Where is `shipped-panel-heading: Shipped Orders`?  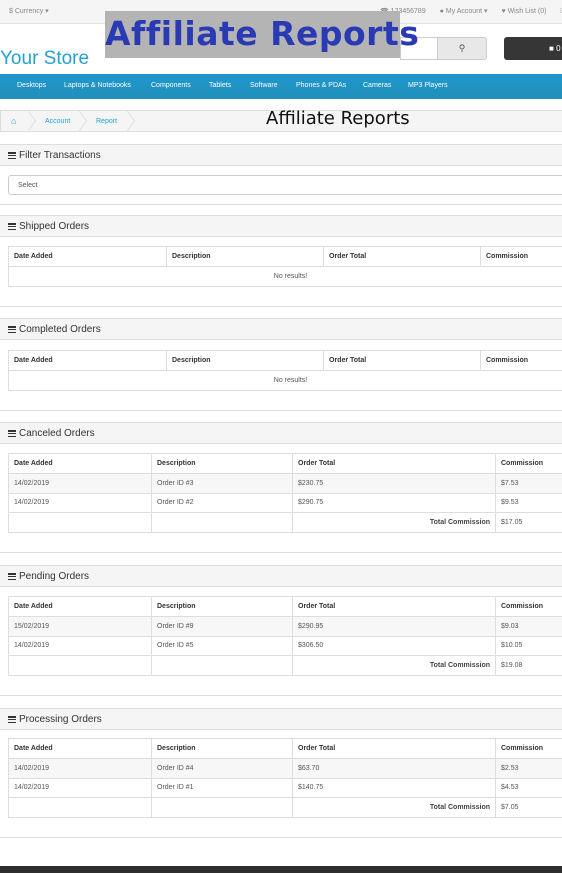 shipped-panel-heading: Shipped Orders is located at coordinates (281, 226).